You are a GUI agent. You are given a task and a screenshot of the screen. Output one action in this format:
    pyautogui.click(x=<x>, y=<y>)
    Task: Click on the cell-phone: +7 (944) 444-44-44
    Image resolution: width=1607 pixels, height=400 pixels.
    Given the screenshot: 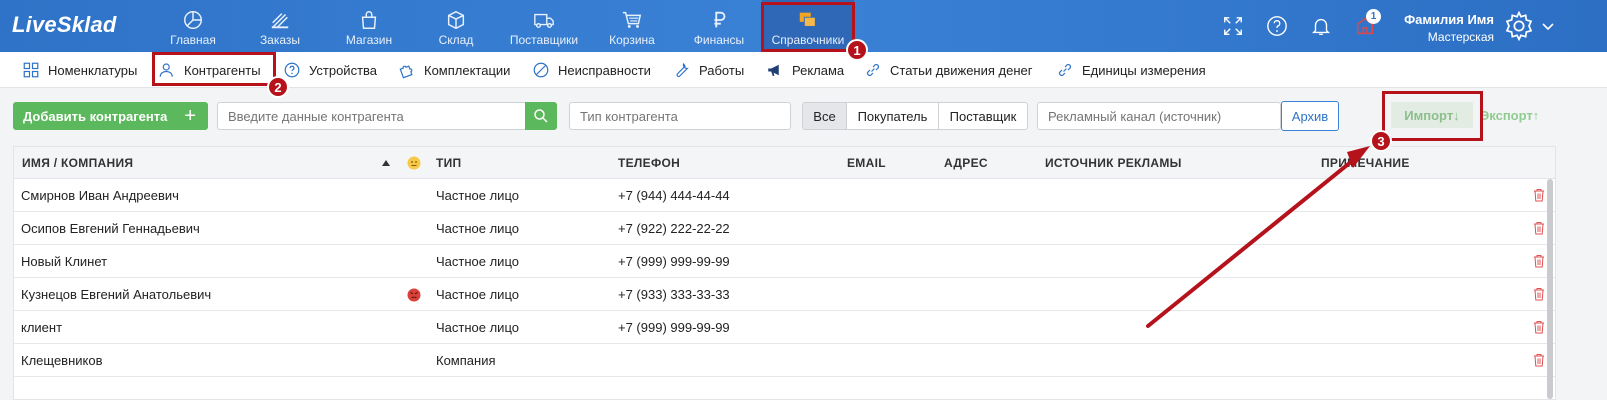 What is the action you would take?
    pyautogui.click(x=674, y=195)
    